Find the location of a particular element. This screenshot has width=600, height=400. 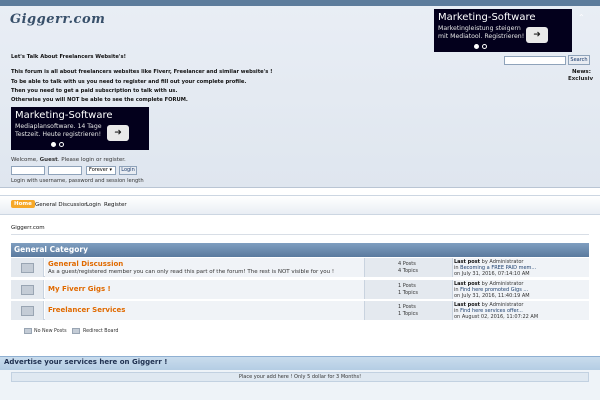

news-text: Exclusiv is located at coordinates (581, 79).